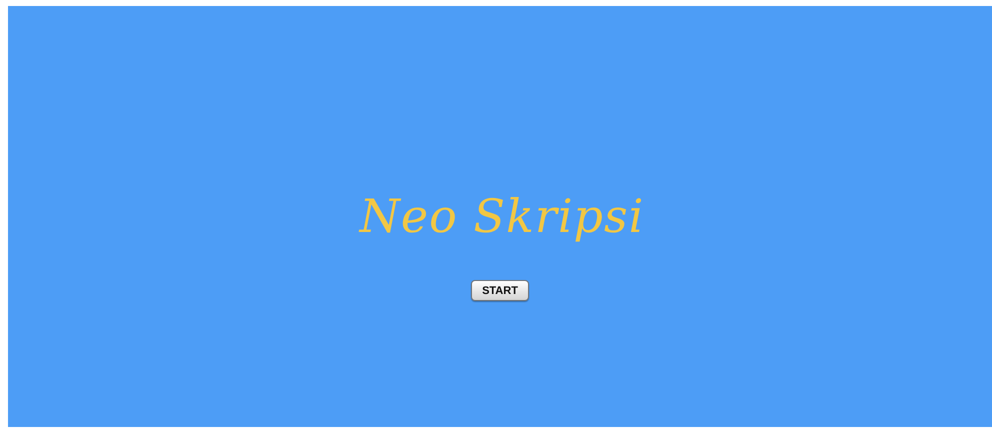  Describe the element at coordinates (500, 290) in the screenshot. I see `start-button: START` at that location.